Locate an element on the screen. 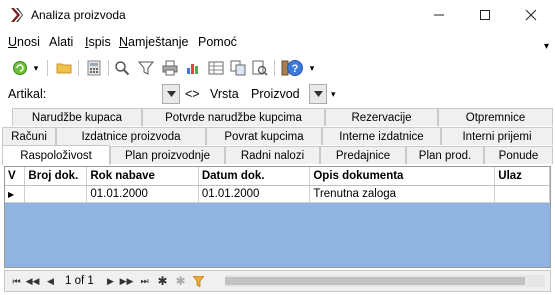  scrollbar-thumb is located at coordinates (375, 281).